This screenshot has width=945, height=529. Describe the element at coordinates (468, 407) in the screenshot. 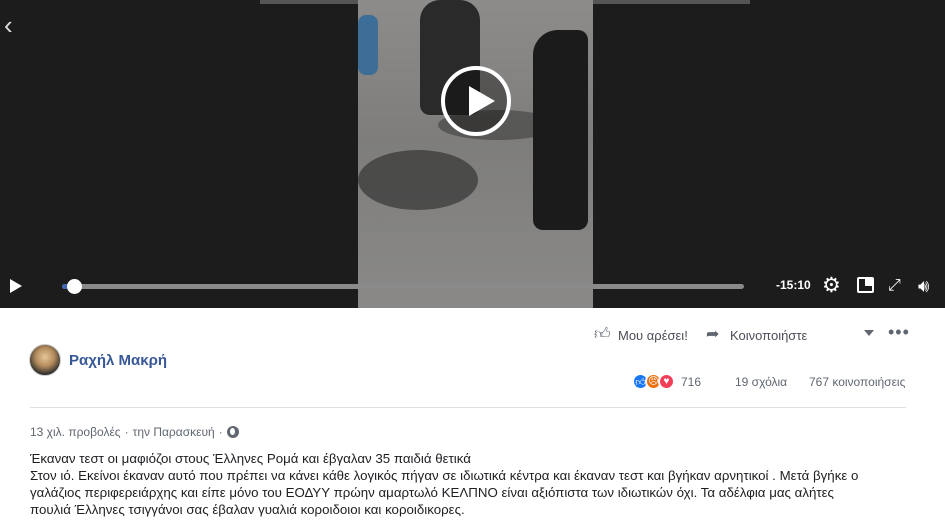

I see `divider` at that location.